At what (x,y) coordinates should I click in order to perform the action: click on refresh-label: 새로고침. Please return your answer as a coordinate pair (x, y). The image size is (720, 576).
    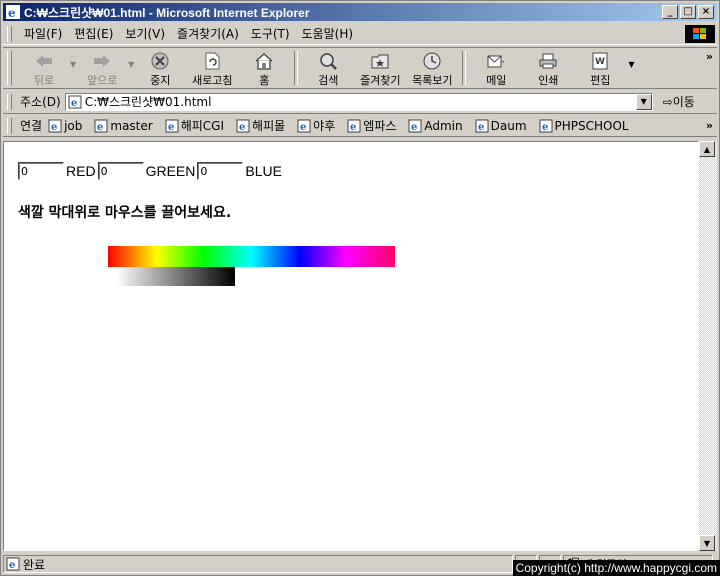
    Looking at the image, I should click on (212, 80).